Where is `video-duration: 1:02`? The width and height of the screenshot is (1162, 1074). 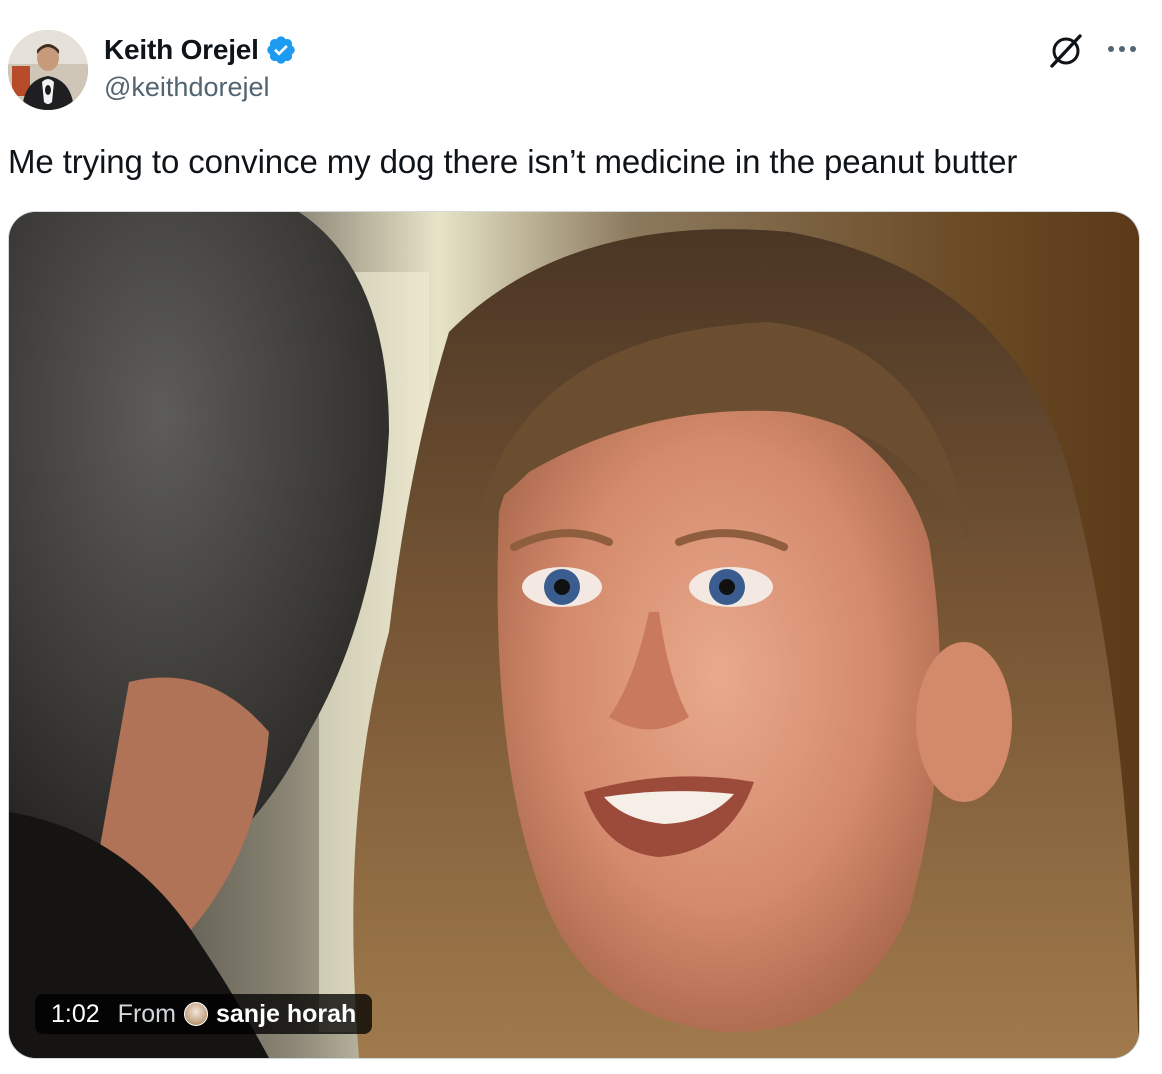 video-duration: 1:02 is located at coordinates (75, 1013).